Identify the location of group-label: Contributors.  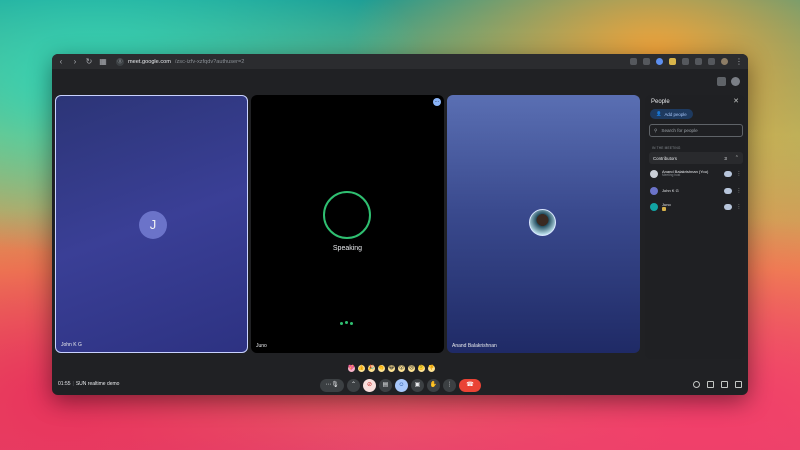
(665, 158).